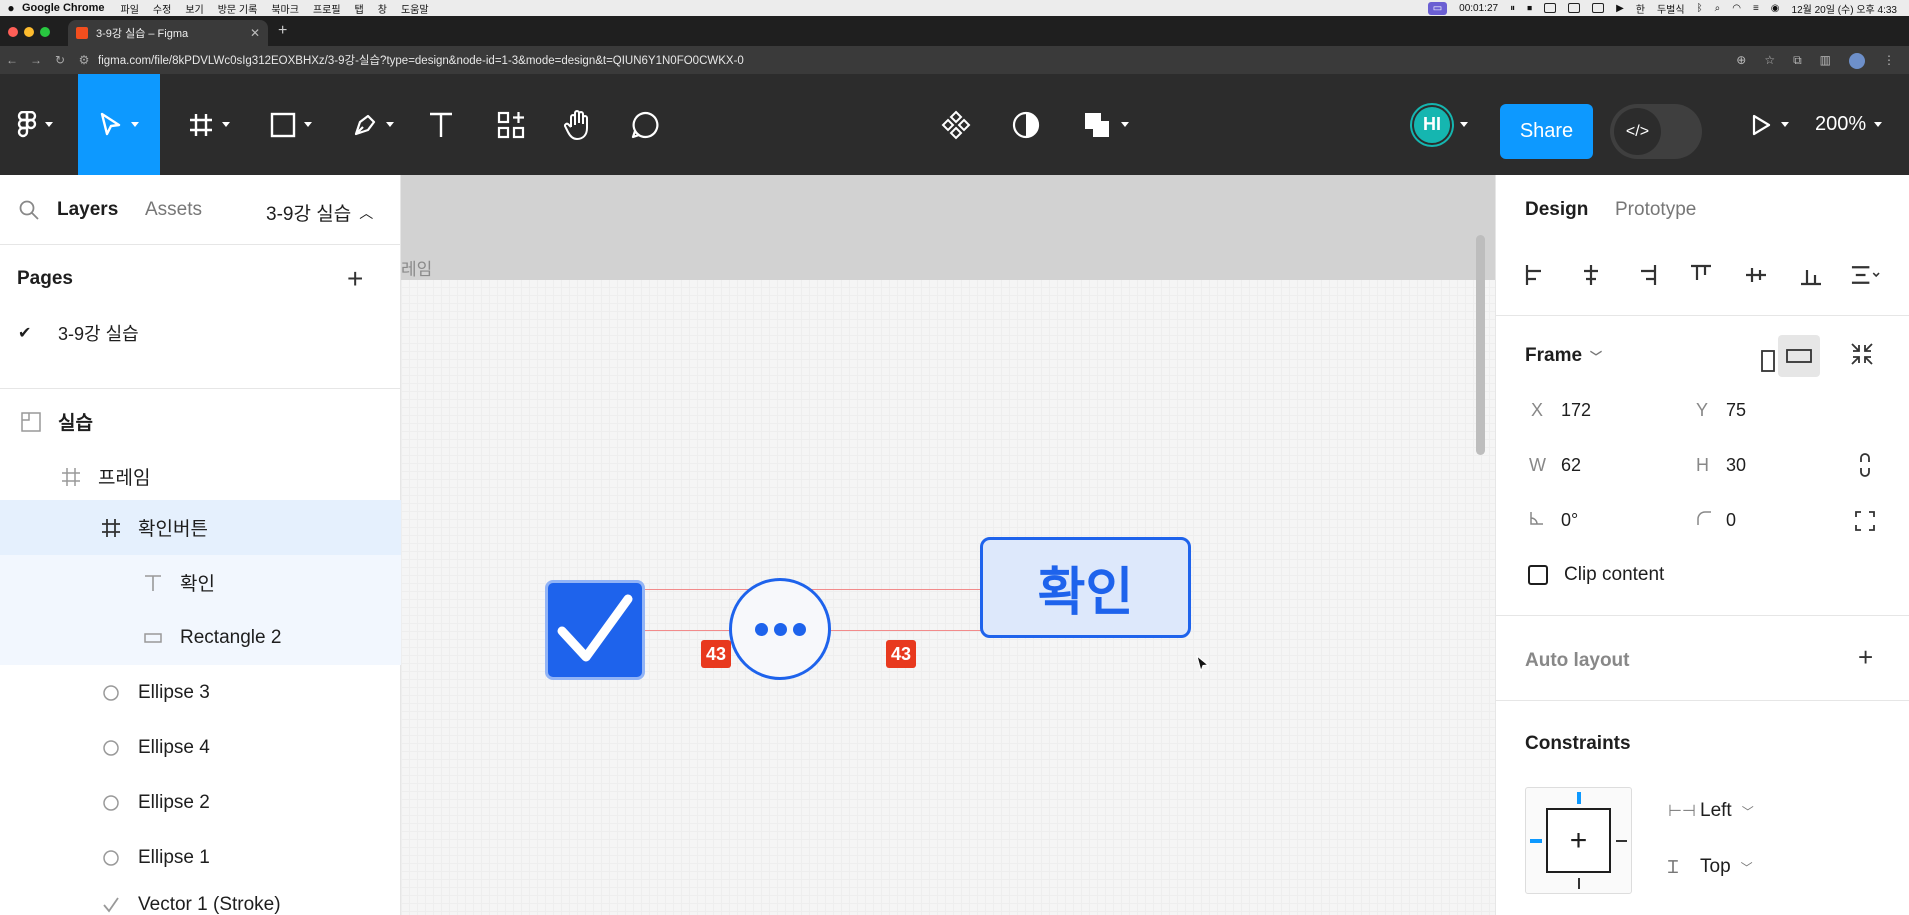 The height and width of the screenshot is (915, 1909). Describe the element at coordinates (13, 32) in the screenshot. I see `close-window-button` at that location.